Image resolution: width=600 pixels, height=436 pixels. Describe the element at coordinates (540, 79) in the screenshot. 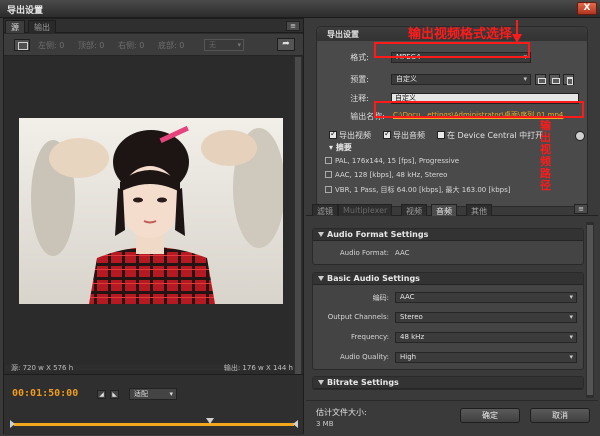

I see `save-preset-icon` at that location.